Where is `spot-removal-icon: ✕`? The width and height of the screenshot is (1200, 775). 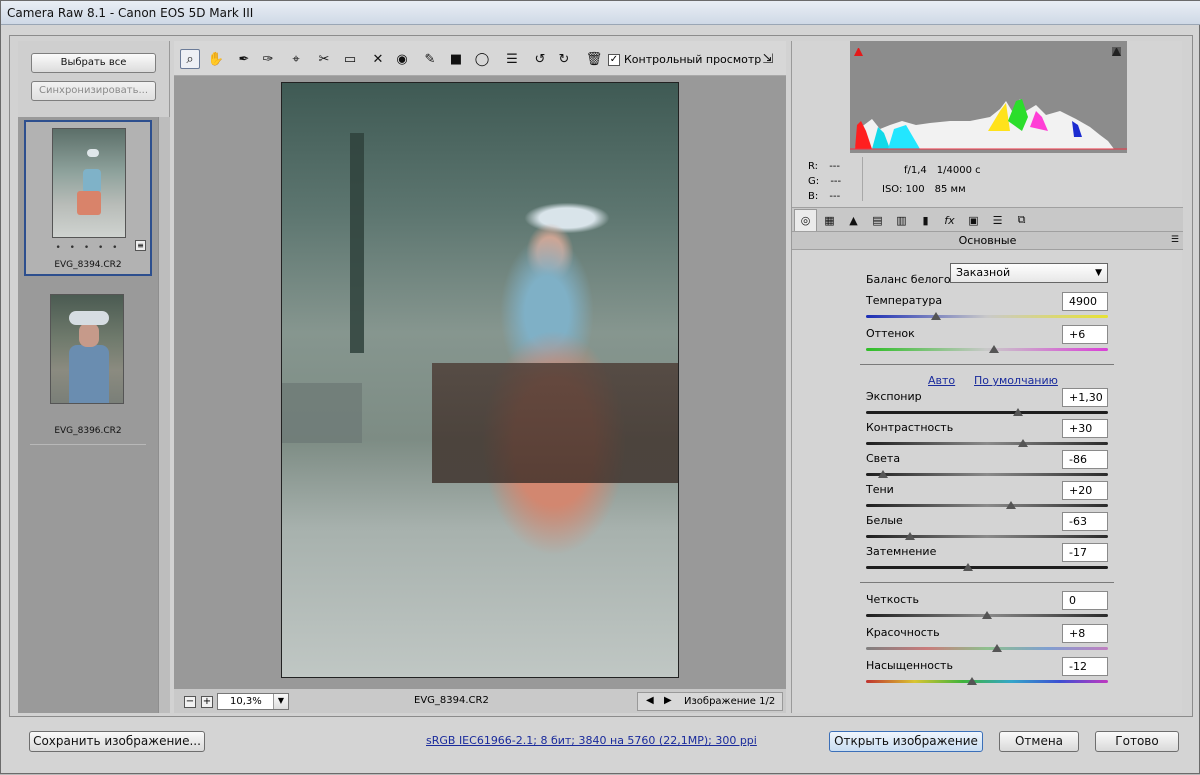 spot-removal-icon: ✕ is located at coordinates (378, 59).